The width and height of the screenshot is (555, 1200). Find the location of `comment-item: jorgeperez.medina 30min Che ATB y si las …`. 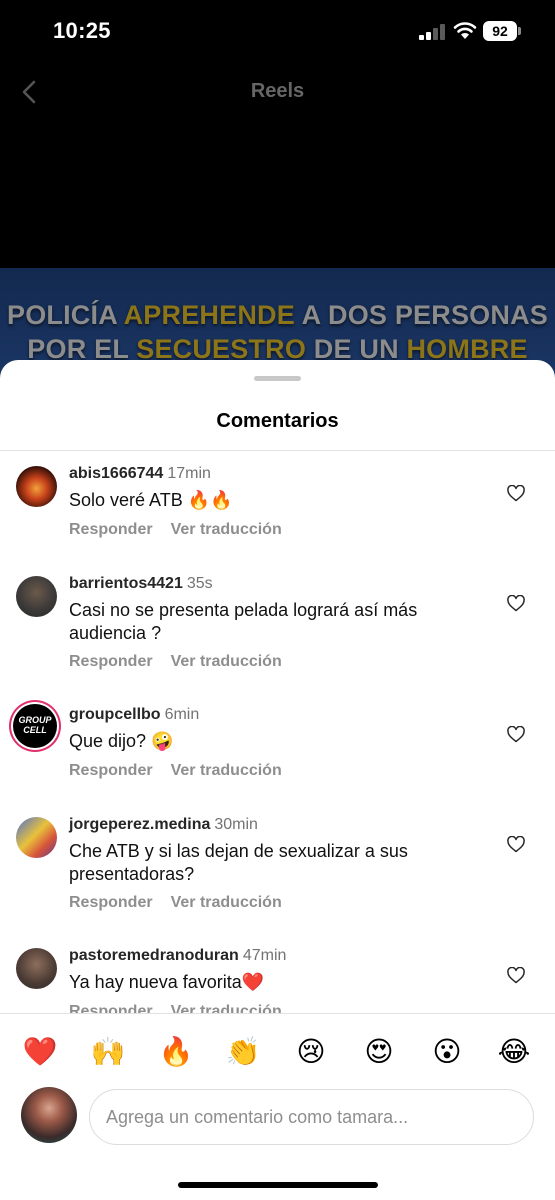

comment-item: jorgeperez.medina 30min Che ATB y si las … is located at coordinates (277, 875).